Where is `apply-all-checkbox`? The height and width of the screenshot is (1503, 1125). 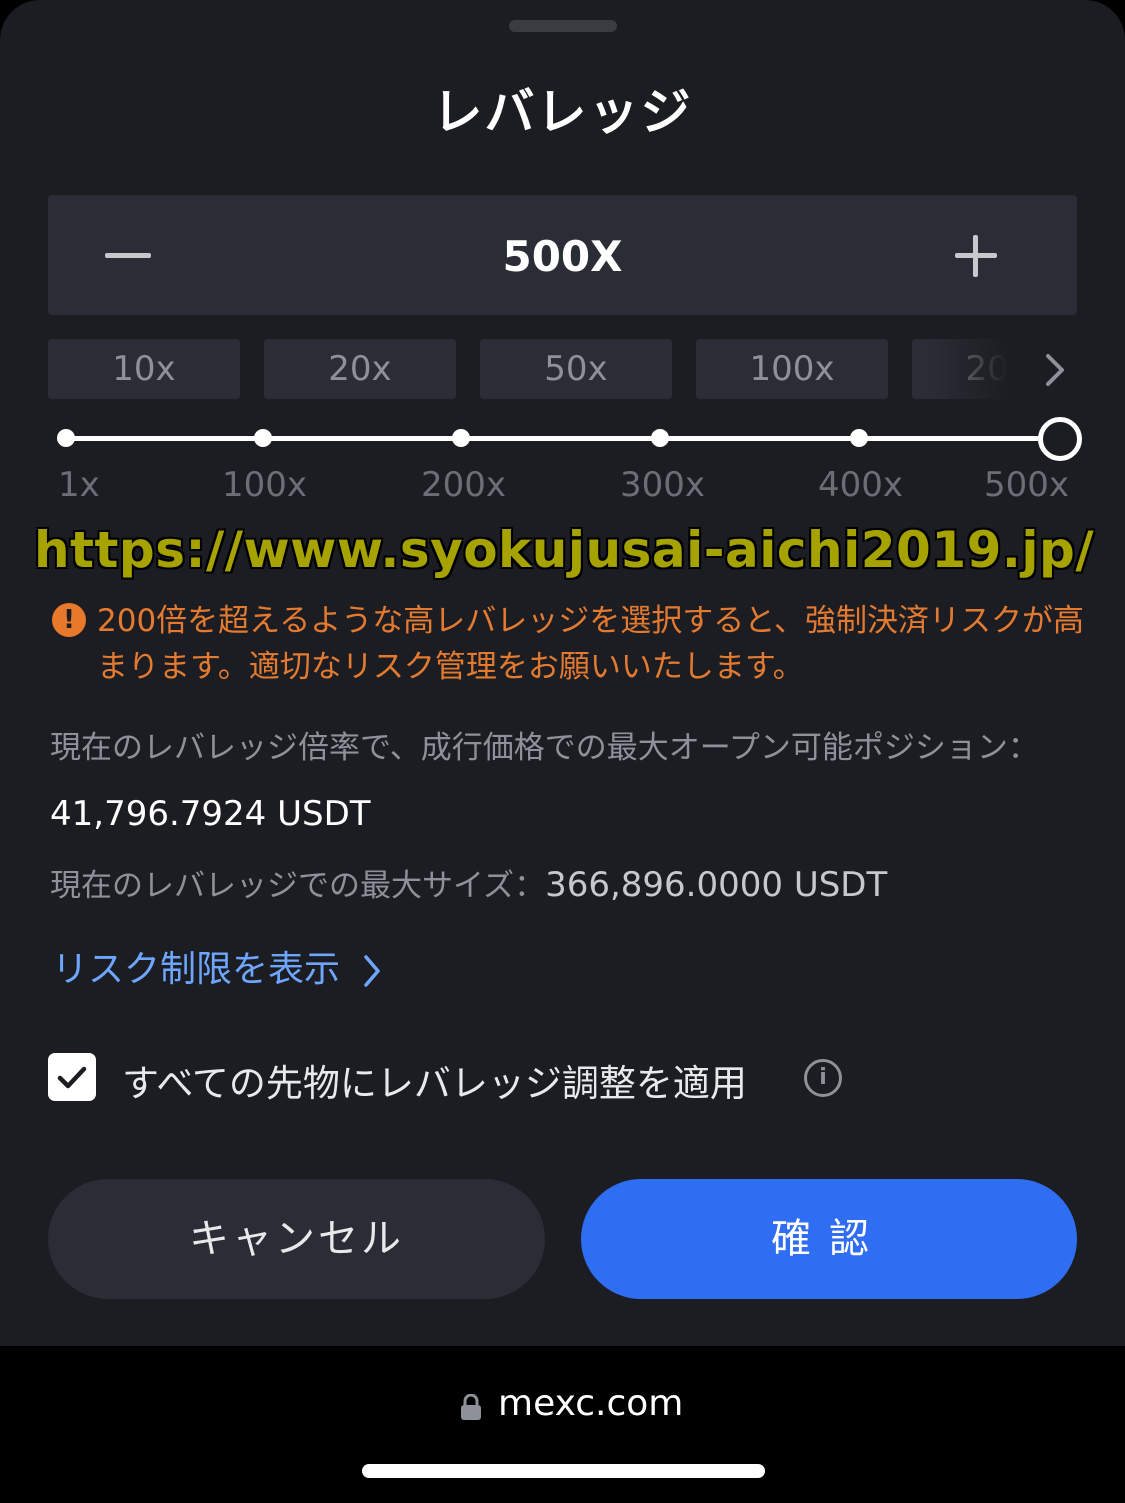 apply-all-checkbox is located at coordinates (72, 1077).